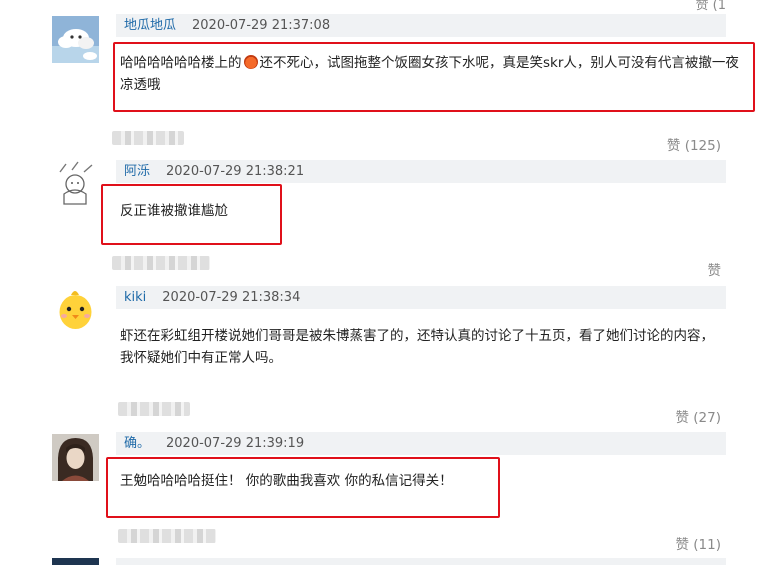 The height and width of the screenshot is (565, 774). What do you see at coordinates (250, 62) in the screenshot?
I see `angry-face-emoji-icon` at bounding box center [250, 62].